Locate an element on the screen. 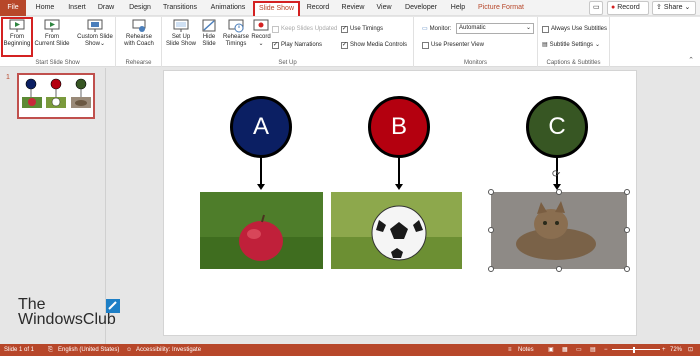  comments-button: ▭ is located at coordinates (596, 8).